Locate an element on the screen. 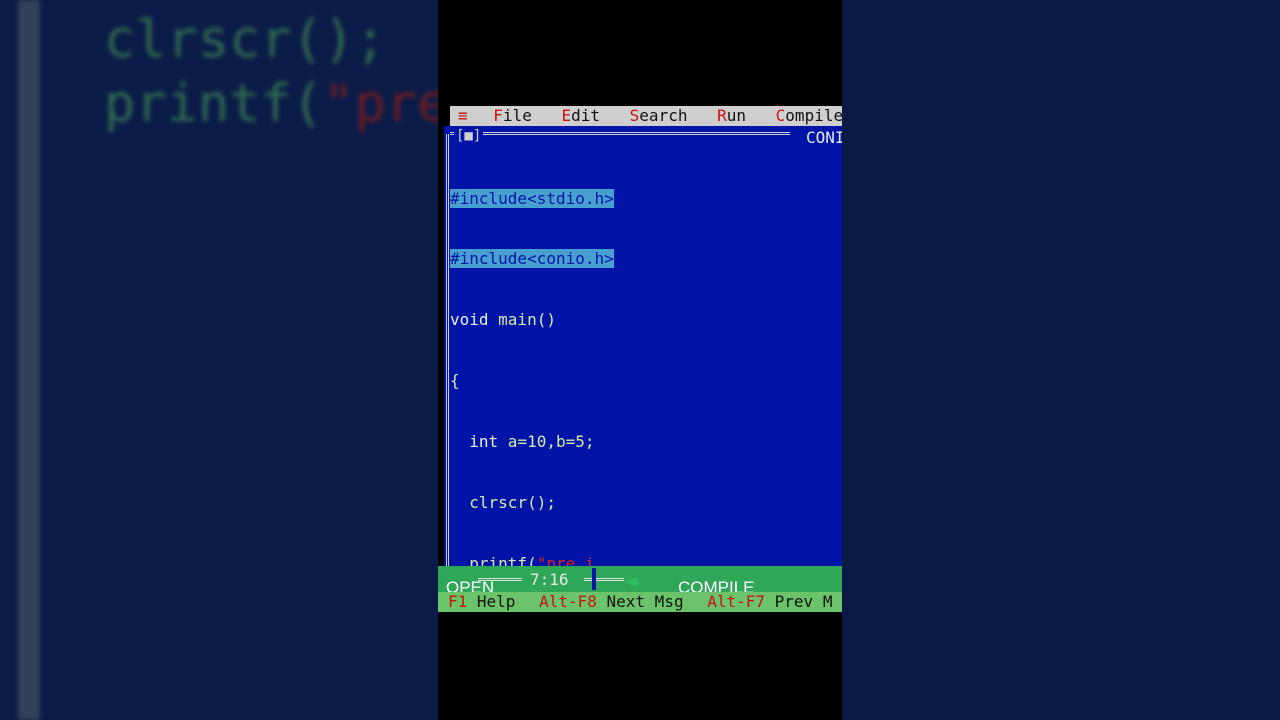 The image size is (1280, 720). status-separator is located at coordinates (594, 579).